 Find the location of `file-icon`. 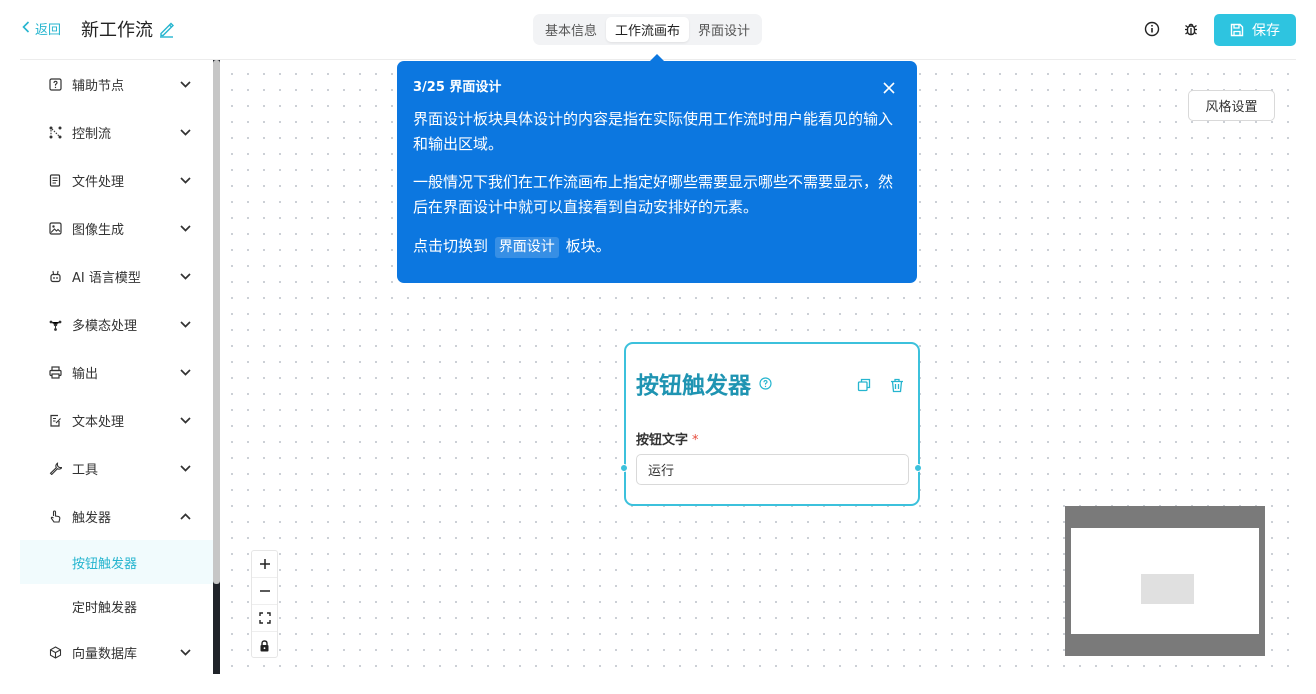

file-icon is located at coordinates (55, 180).